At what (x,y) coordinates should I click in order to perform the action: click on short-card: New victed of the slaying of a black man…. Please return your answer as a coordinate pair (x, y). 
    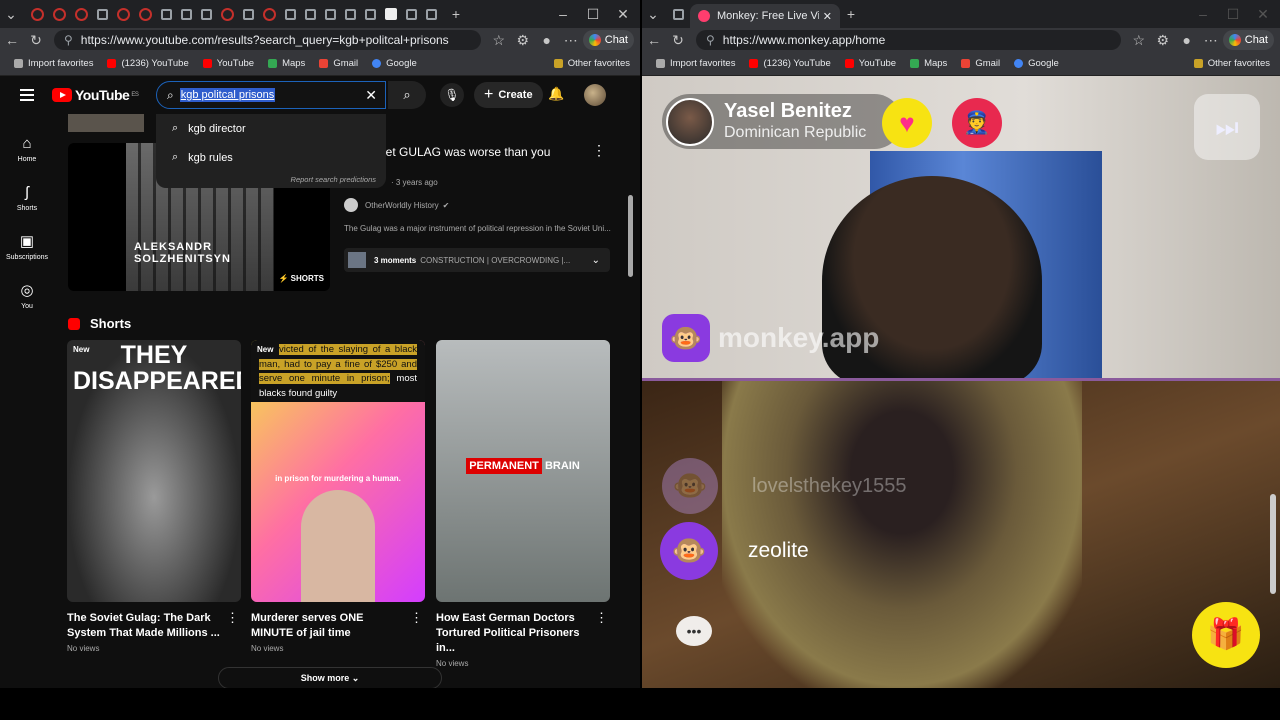
    Looking at the image, I should click on (338, 496).